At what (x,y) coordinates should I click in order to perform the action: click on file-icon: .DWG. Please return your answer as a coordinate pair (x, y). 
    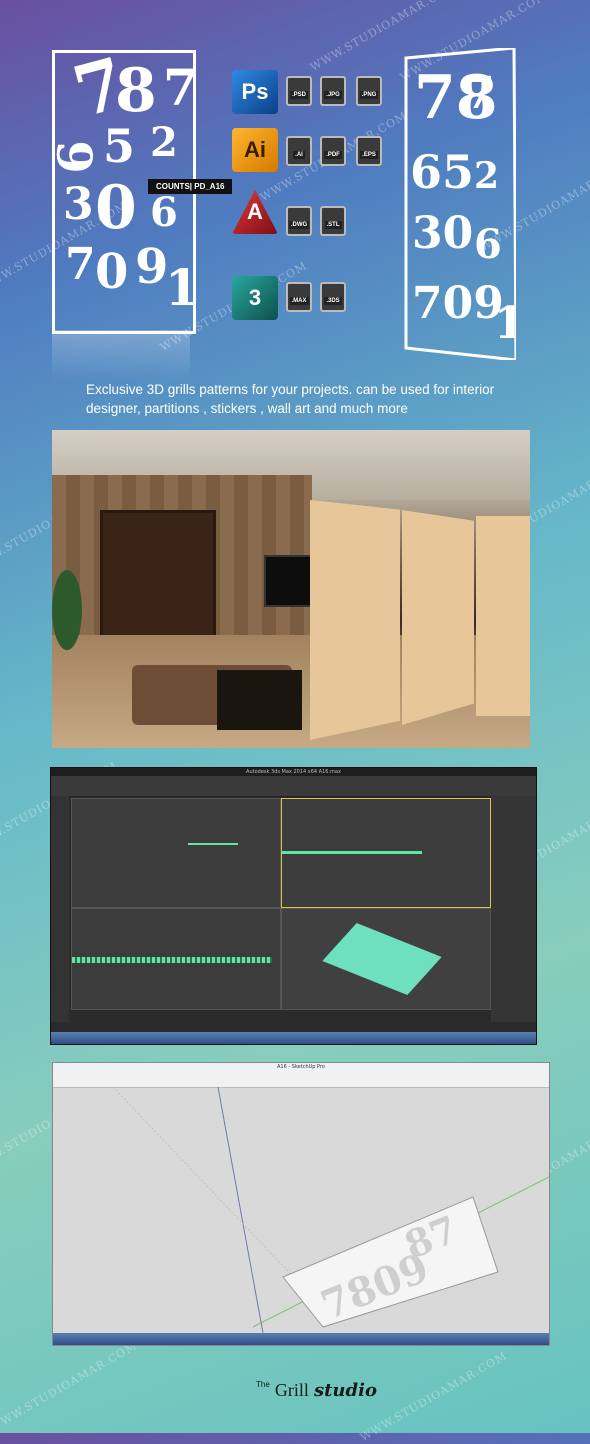
    Looking at the image, I should click on (299, 221).